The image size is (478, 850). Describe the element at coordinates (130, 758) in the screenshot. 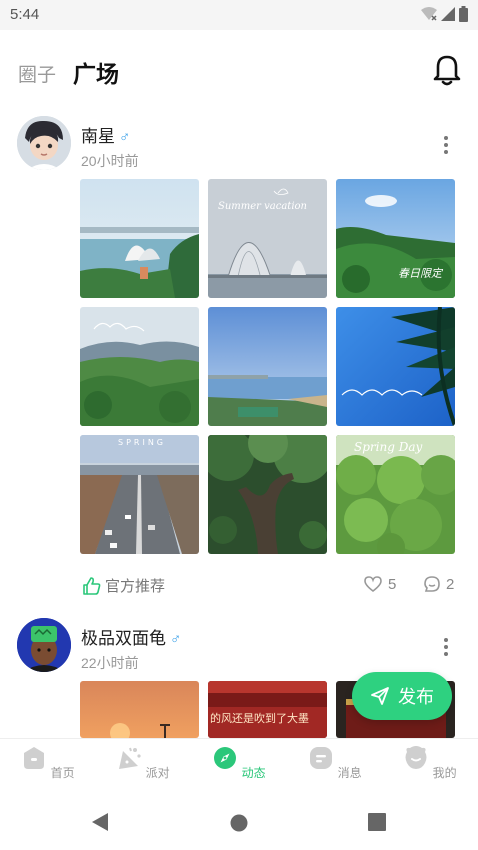

I see `party-icon` at that location.